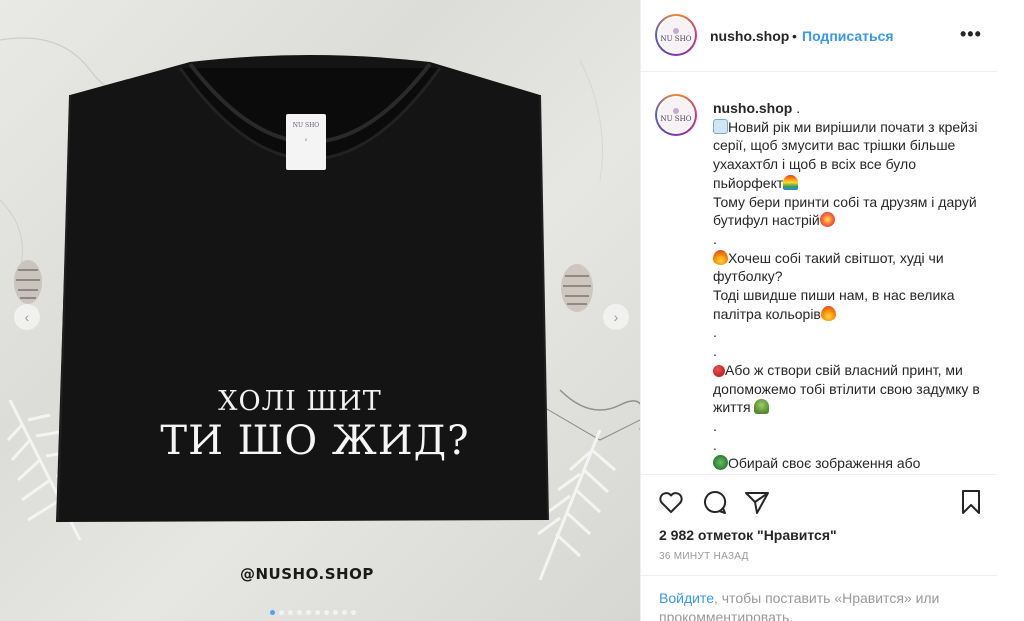 This screenshot has width=1024, height=621. Describe the element at coordinates (757, 502) in the screenshot. I see `share-icon` at that location.